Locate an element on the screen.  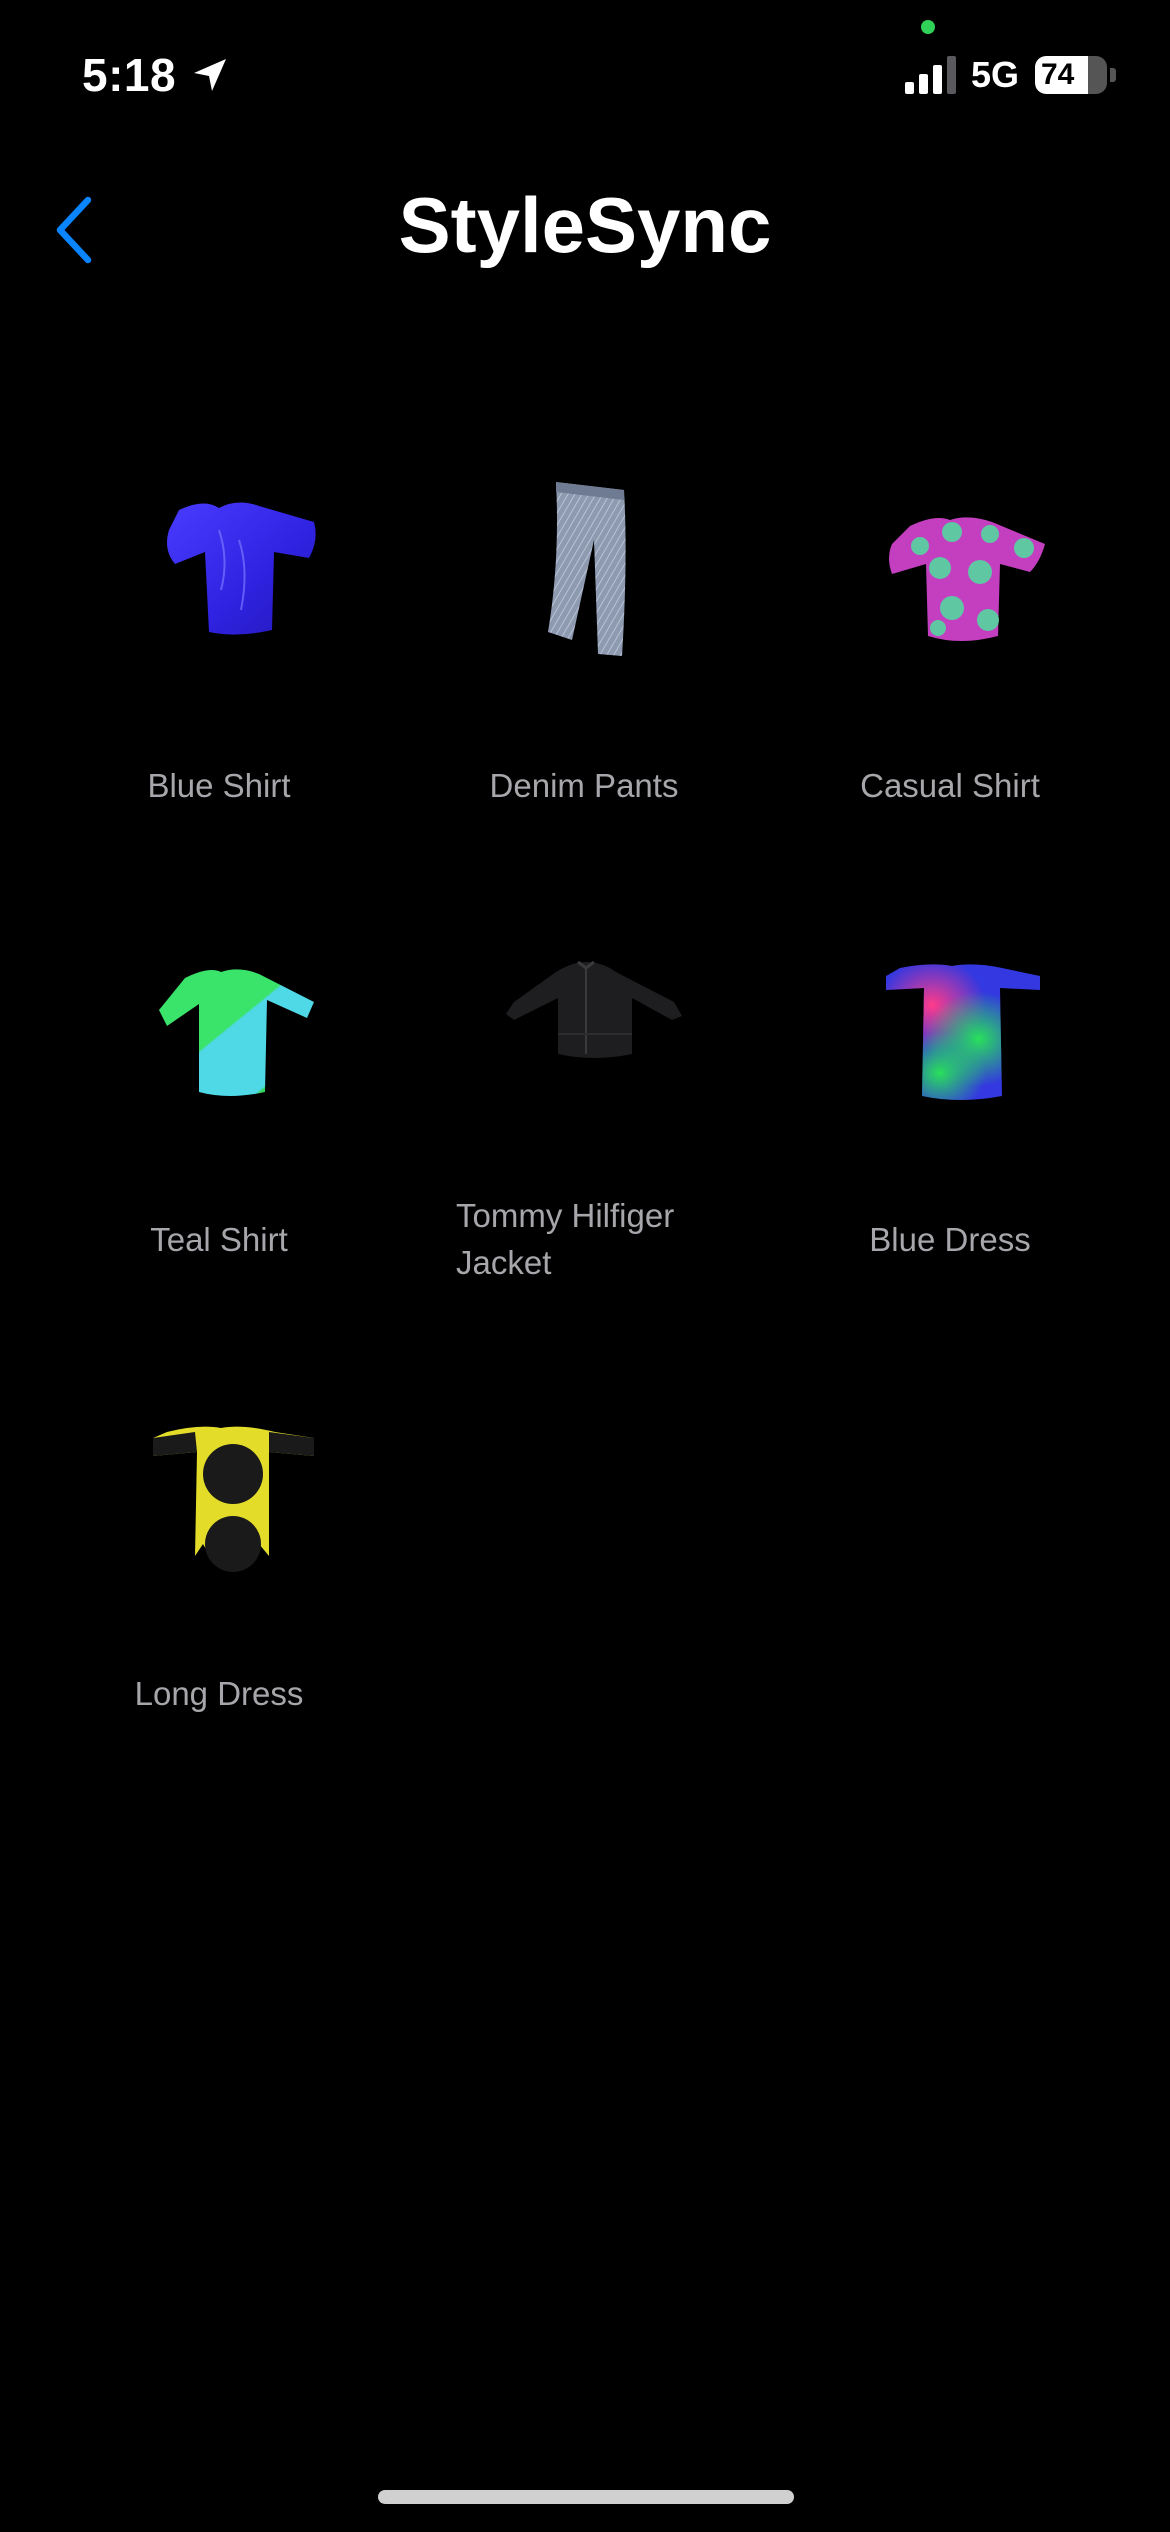
item-label: Blue Shirt is located at coordinates (219, 785).